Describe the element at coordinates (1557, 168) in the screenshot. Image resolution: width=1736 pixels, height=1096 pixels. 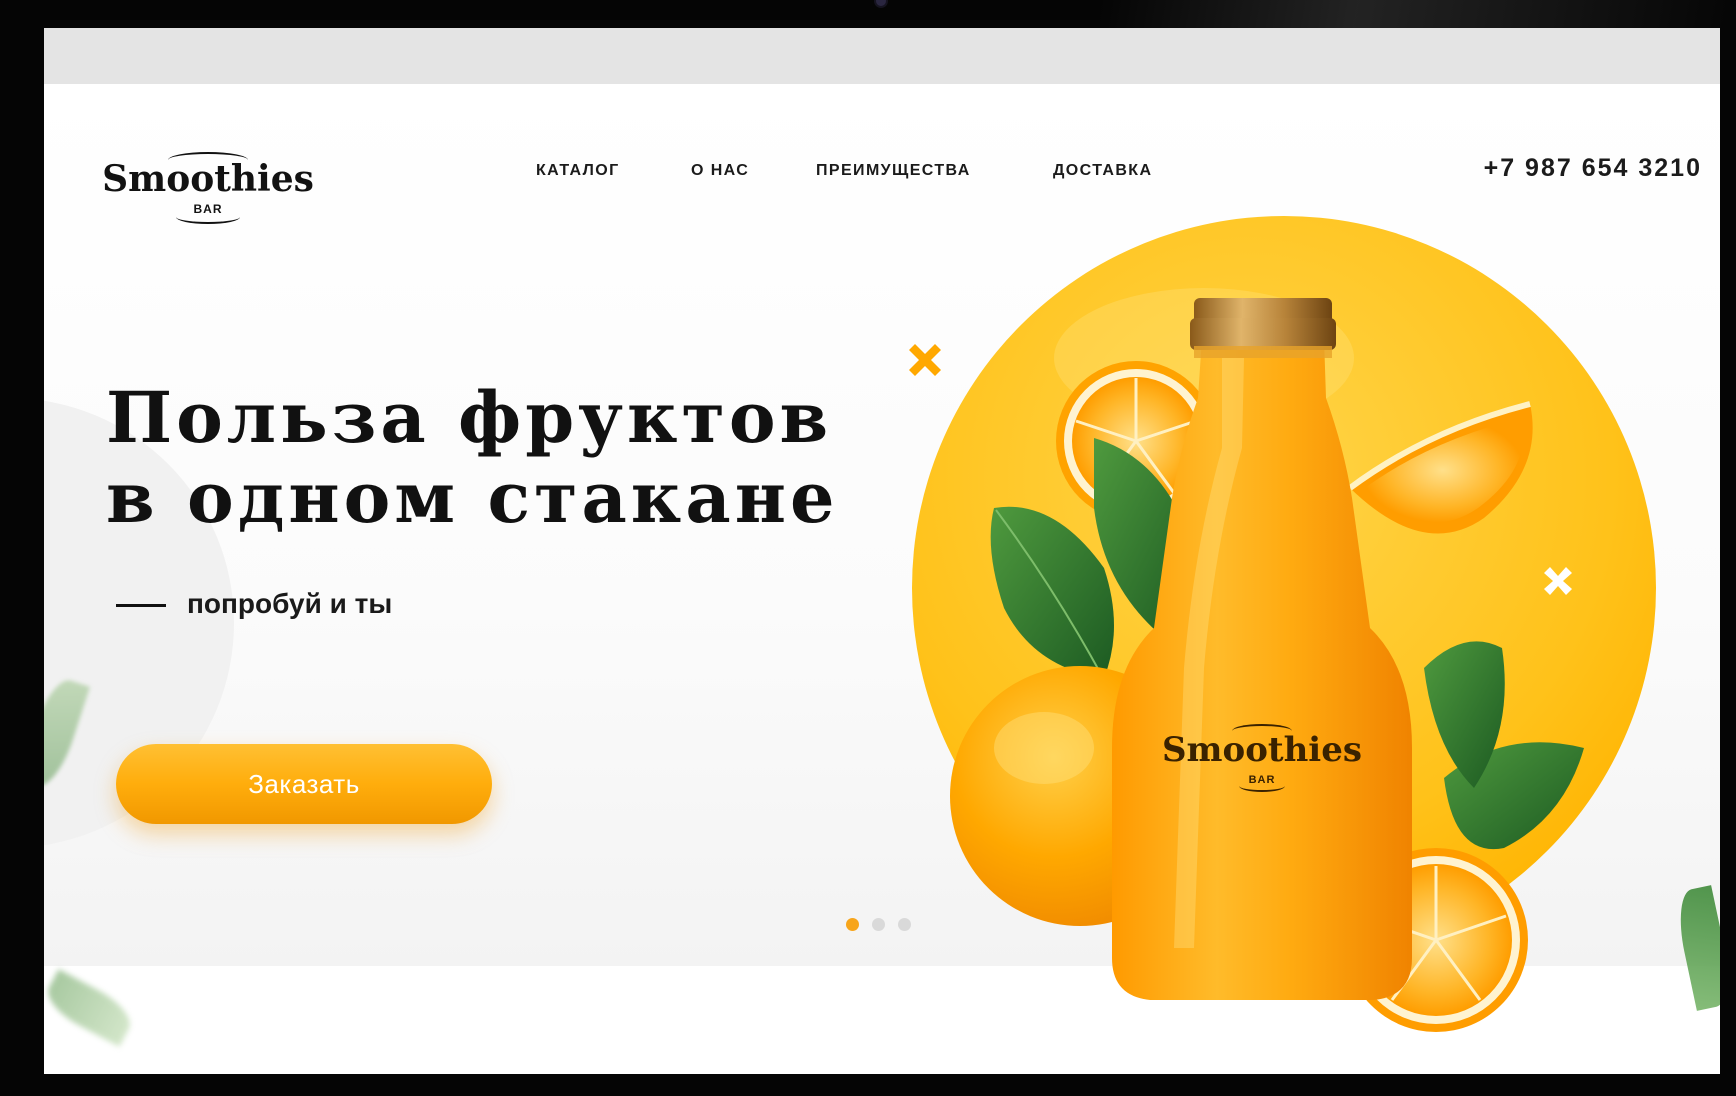
I see `phone-link: +7 987 654 3210` at that location.